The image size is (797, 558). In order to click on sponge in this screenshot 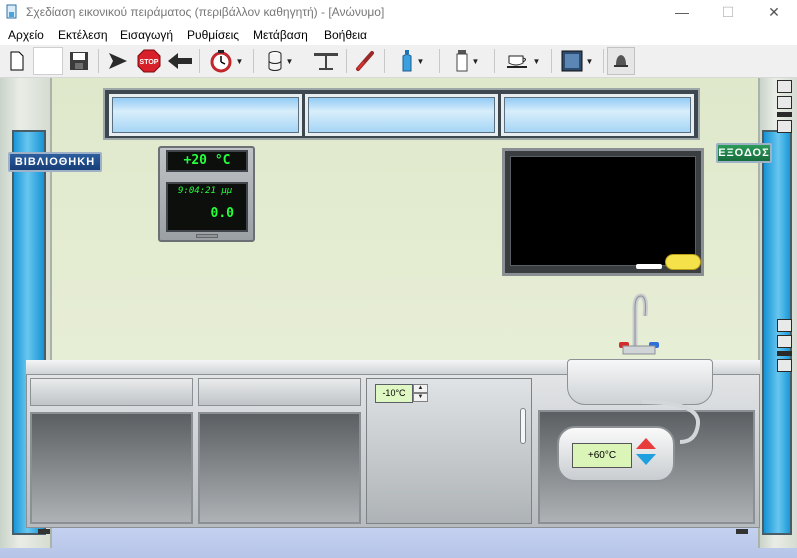, I will do `click(683, 262)`.